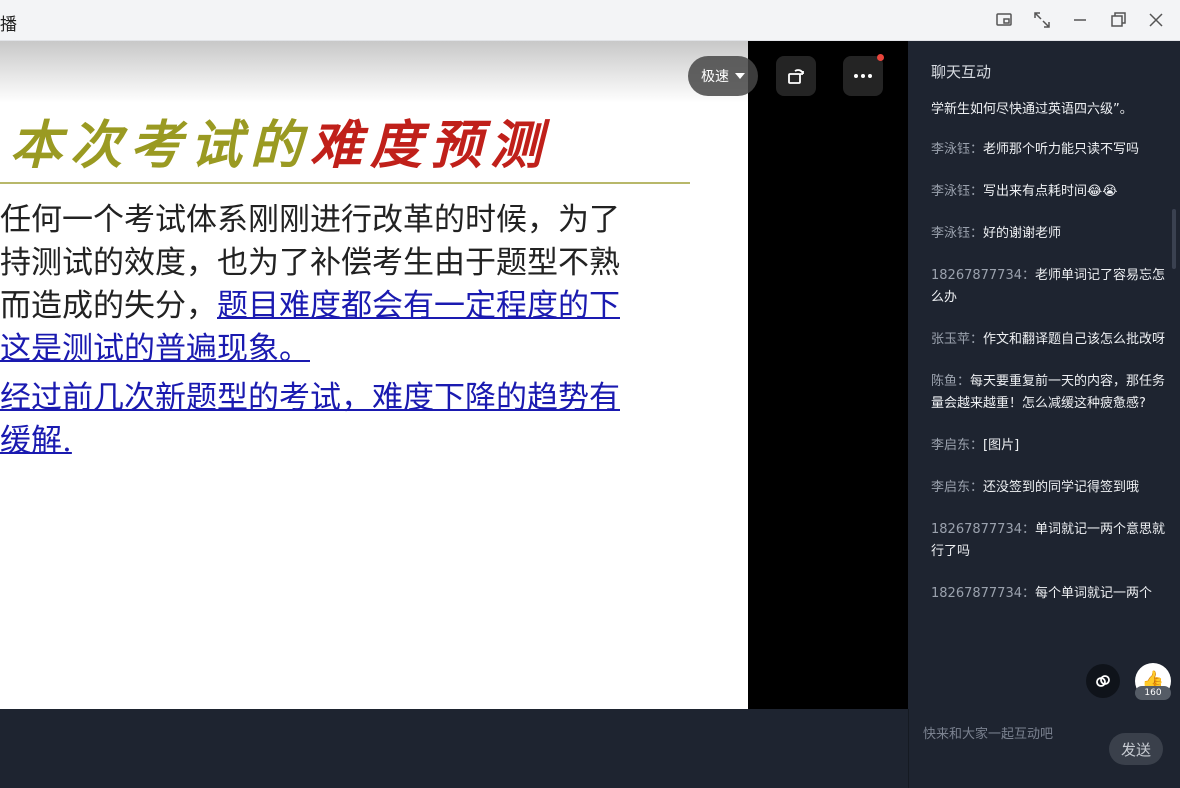  What do you see at coordinates (1032, 109) in the screenshot?
I see `chat-message-text: 学新生如何尽快通过英语四六级”。` at bounding box center [1032, 109].